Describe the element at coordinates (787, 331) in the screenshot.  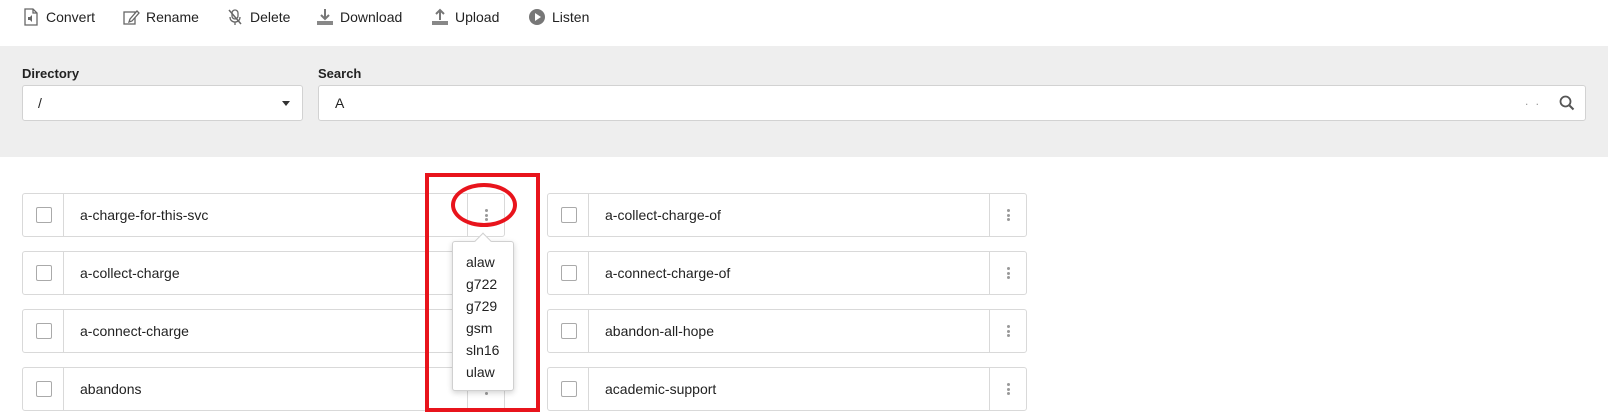
I see `file-card: abandon-all-hope` at that location.